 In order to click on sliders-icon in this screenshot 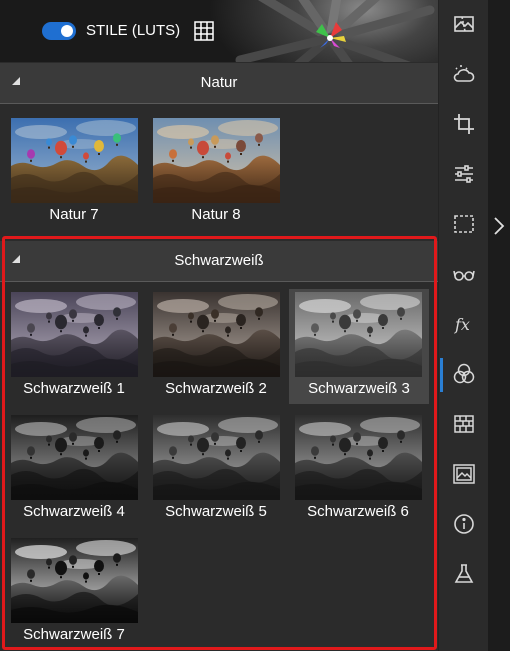, I will do `click(464, 174)`.